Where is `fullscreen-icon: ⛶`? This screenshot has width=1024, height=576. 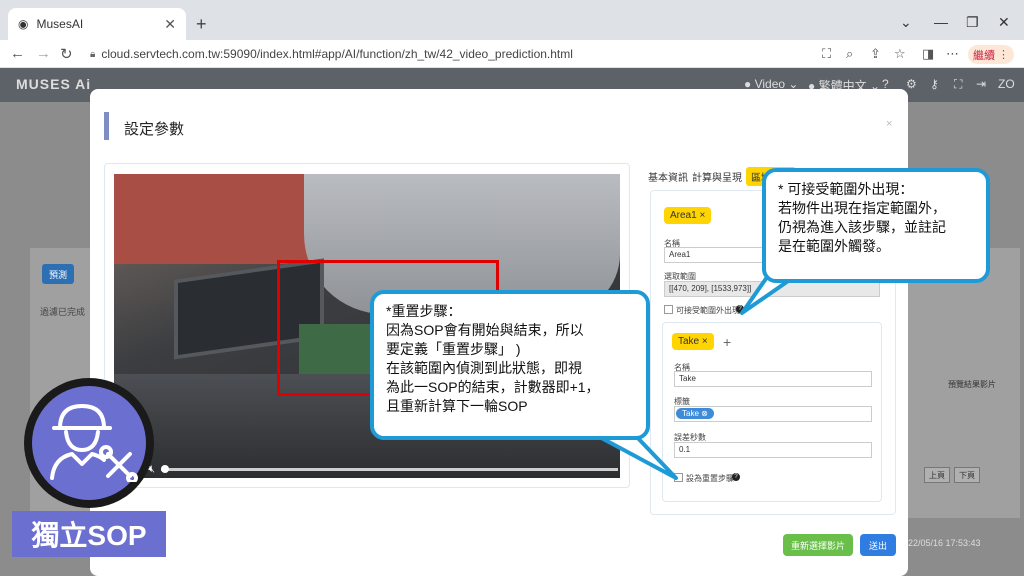
fullscreen-icon: ⛶ is located at coordinates (958, 84).